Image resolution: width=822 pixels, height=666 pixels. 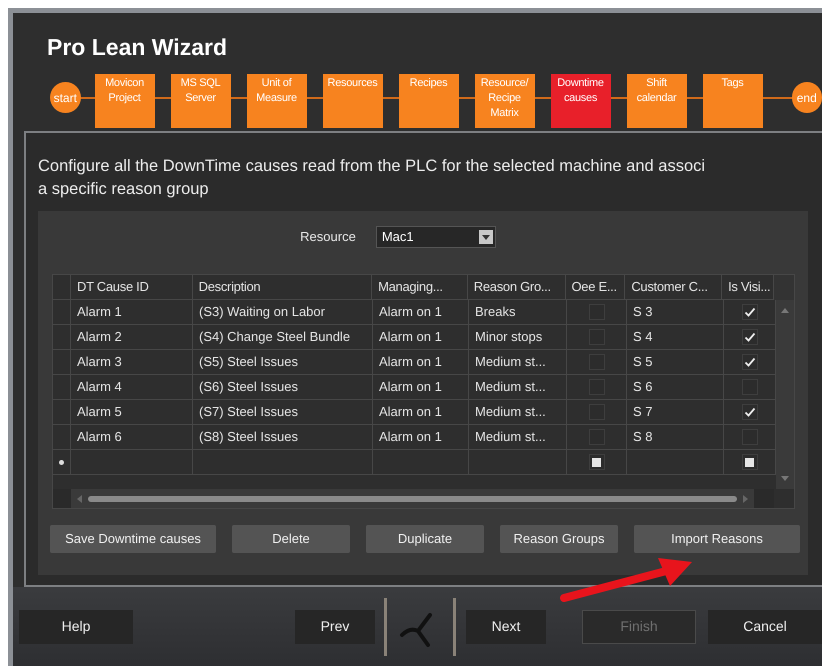 I want to click on instructions-text: Configure all the DownTime causes read from the PLC for the selected machine and associ a specific reason group, so click(x=372, y=178).